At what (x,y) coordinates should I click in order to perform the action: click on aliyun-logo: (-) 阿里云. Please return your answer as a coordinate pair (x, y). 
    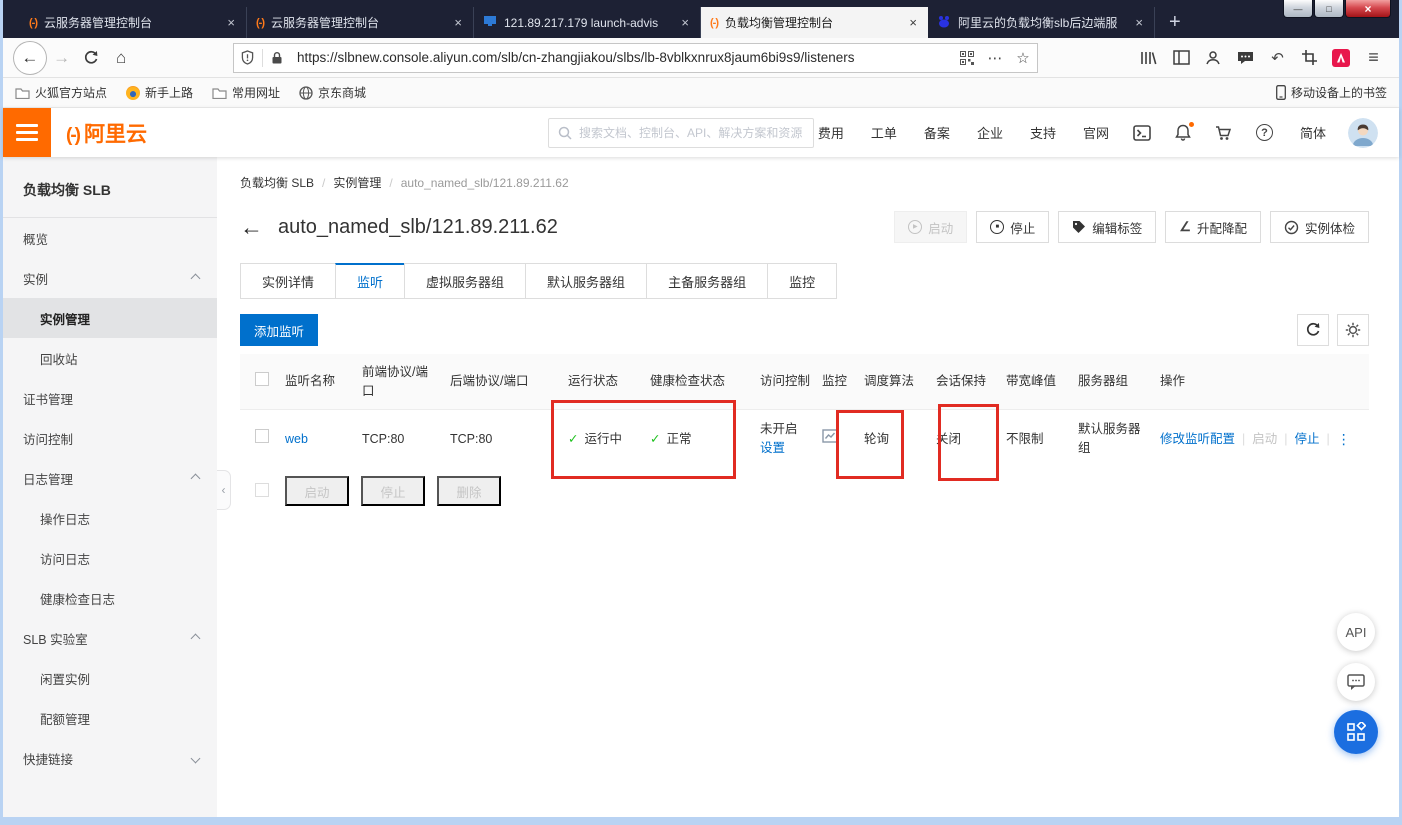
    Looking at the image, I should click on (106, 133).